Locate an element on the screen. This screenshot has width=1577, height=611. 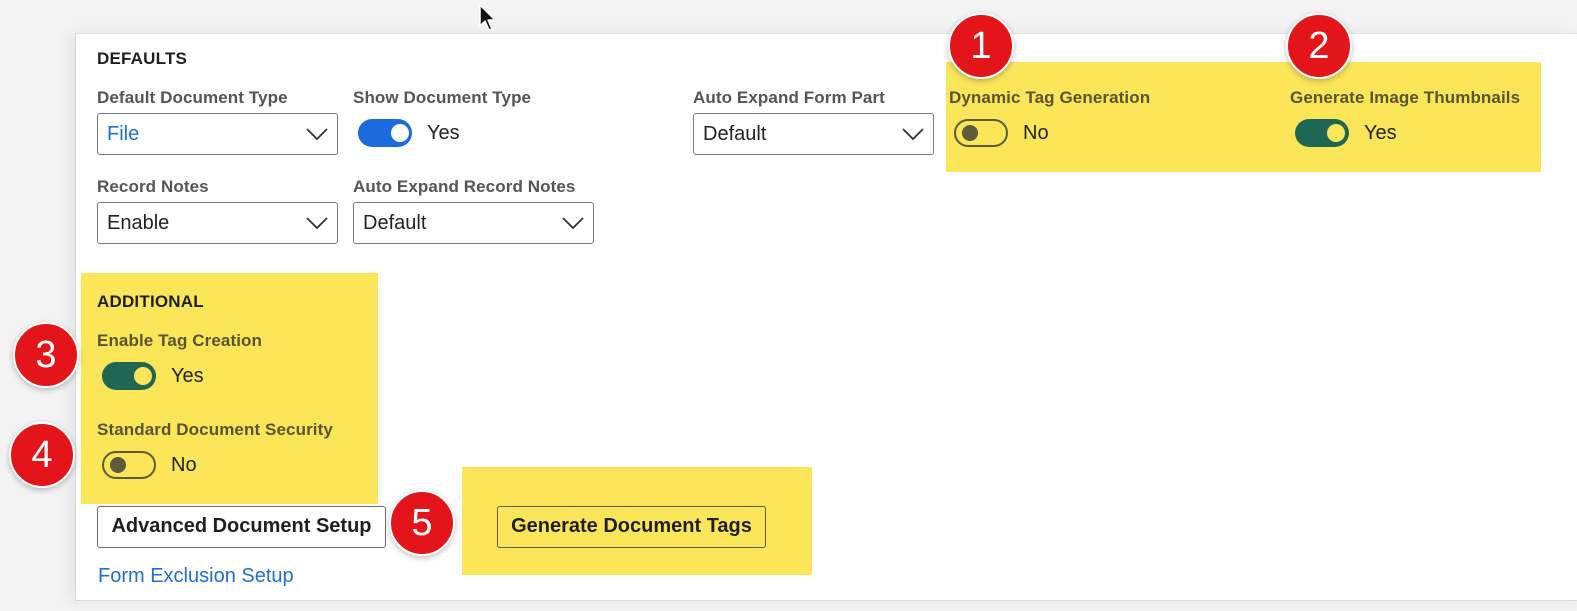
toggle-dynamic-tag-generation: No is located at coordinates (1001, 133).